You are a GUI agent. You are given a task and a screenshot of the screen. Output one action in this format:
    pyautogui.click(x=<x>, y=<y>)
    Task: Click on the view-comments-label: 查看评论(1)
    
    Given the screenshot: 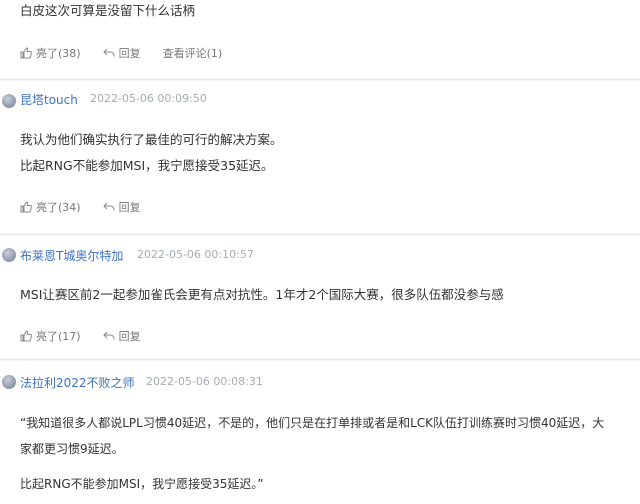 What is the action you would take?
    pyautogui.click(x=192, y=53)
    